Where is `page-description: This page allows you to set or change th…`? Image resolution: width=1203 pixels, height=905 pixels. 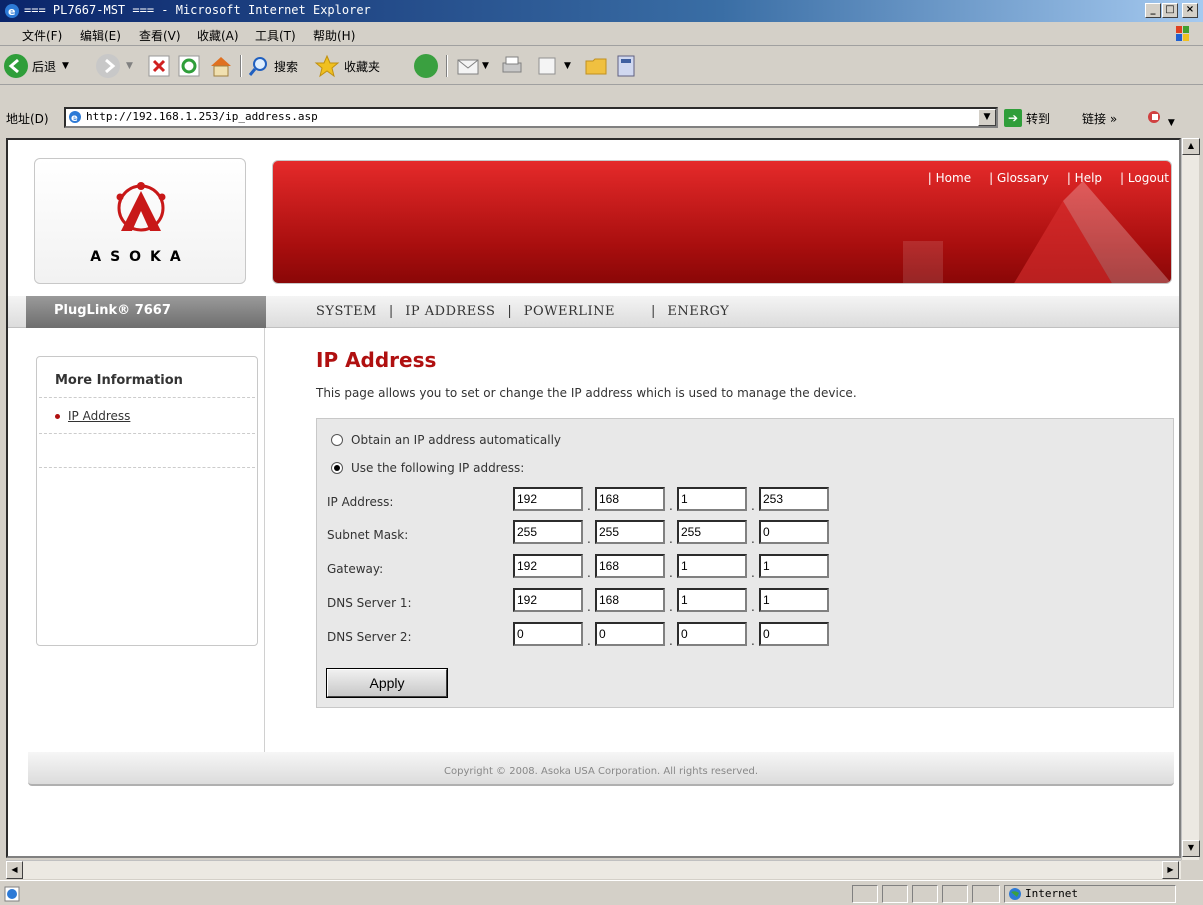 page-description: This page allows you to set or change th… is located at coordinates (586, 393).